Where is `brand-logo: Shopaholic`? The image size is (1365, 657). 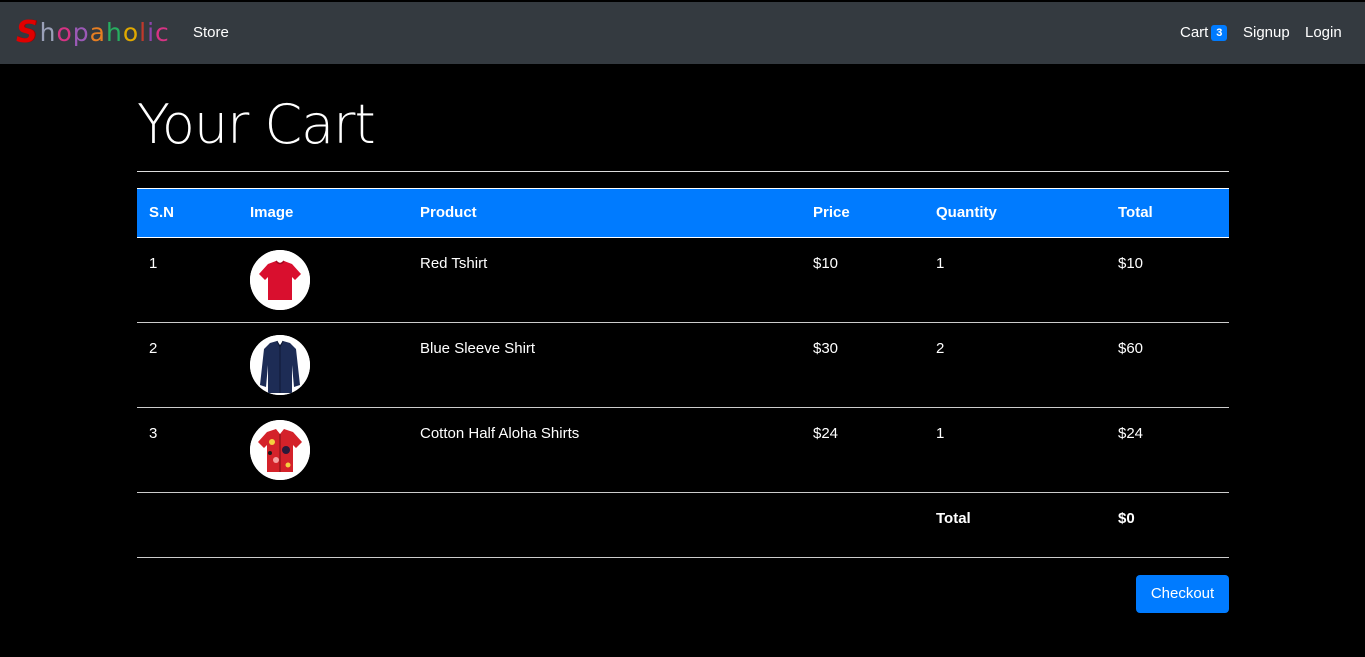 brand-logo: Shopaholic is located at coordinates (93, 32).